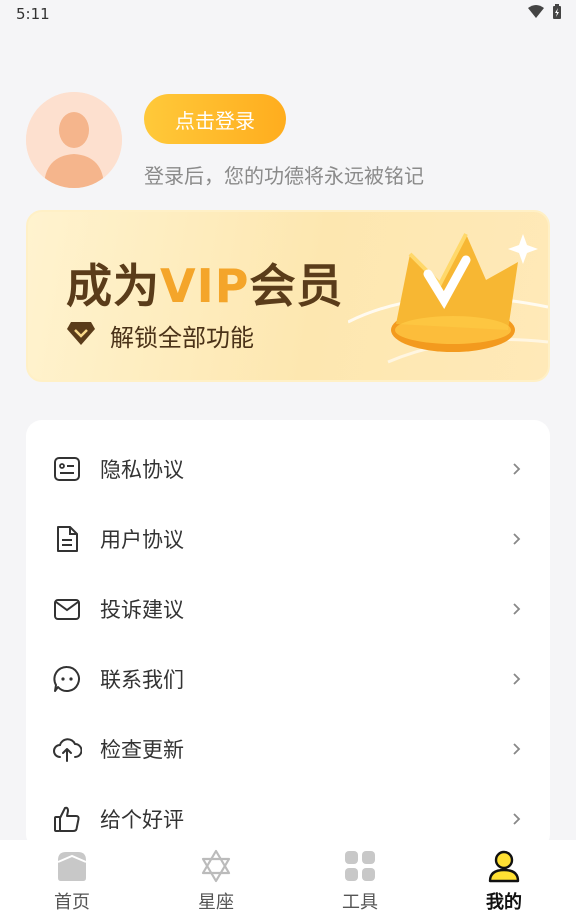  What do you see at coordinates (291, 142) in the screenshot?
I see `profile-section: 点击登录 登录后，您的功德将永远被铭记` at bounding box center [291, 142].